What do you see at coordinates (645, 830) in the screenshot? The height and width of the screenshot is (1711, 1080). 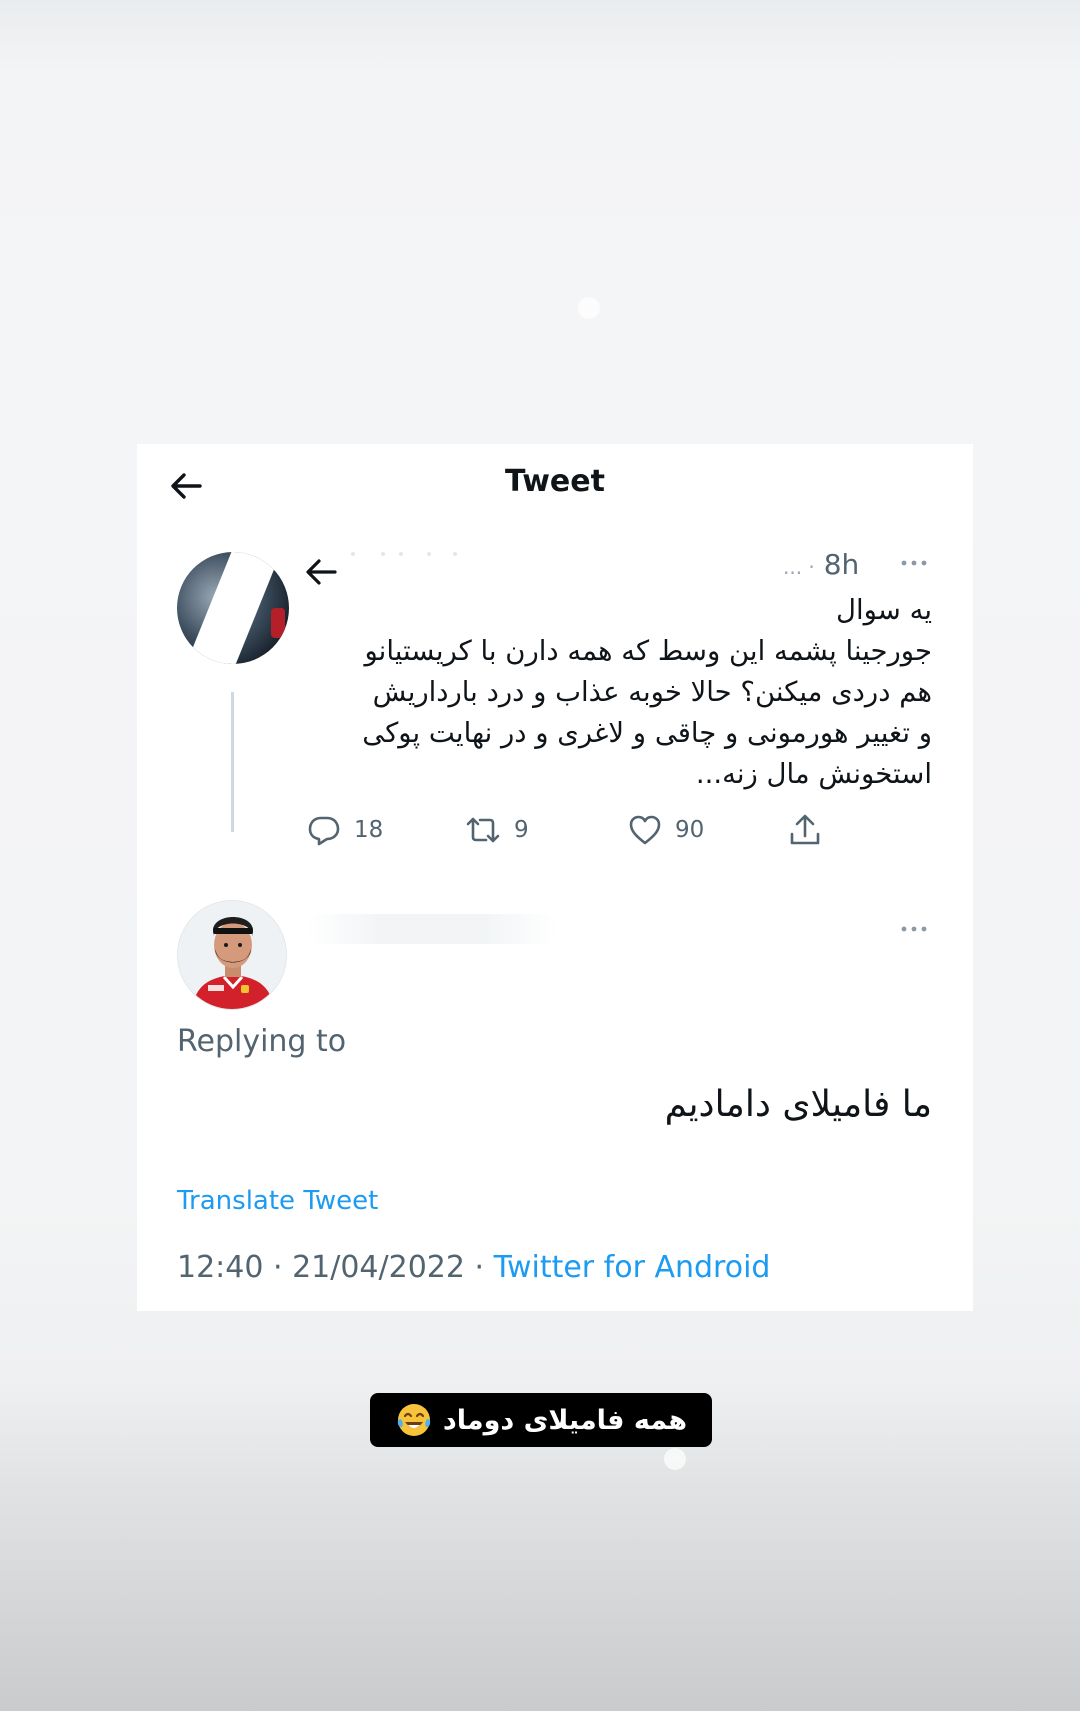 I see `heart-icon` at bounding box center [645, 830].